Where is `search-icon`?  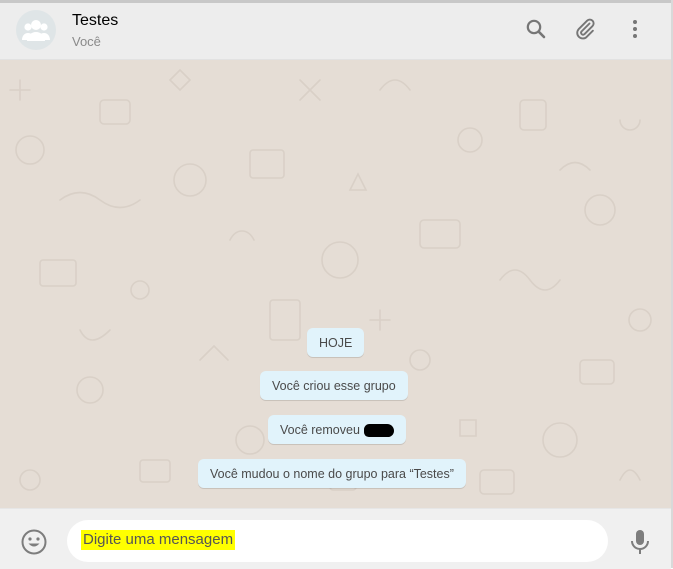
search-icon is located at coordinates (536, 29).